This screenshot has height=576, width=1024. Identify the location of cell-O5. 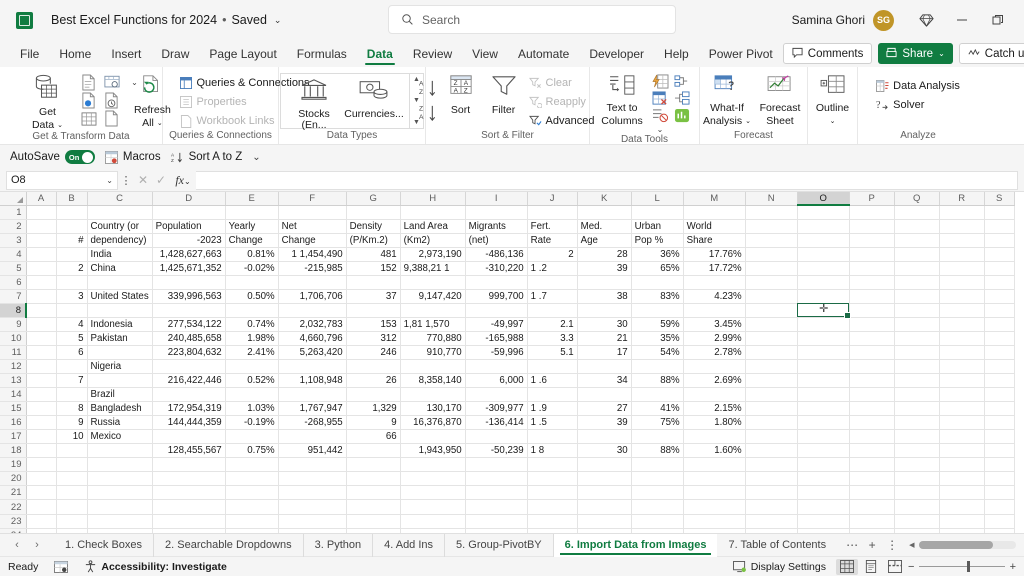
(823, 268).